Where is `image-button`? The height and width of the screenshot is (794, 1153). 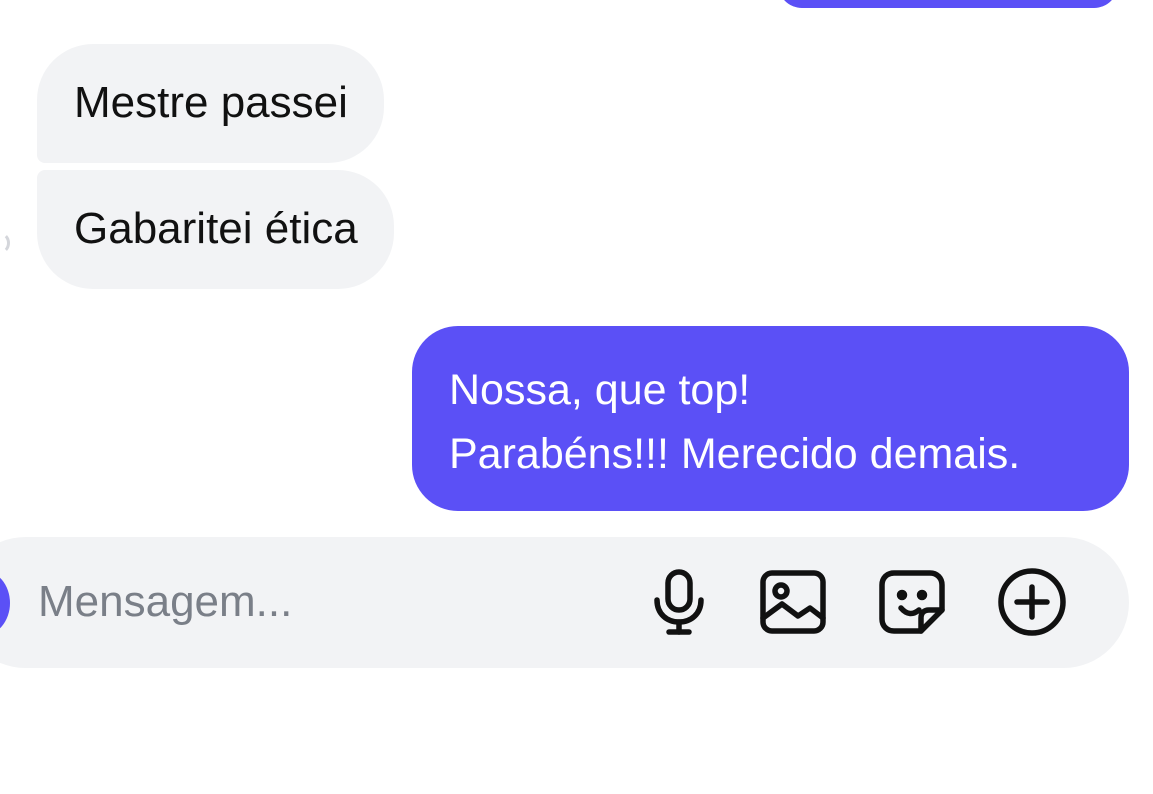 image-button is located at coordinates (793, 602).